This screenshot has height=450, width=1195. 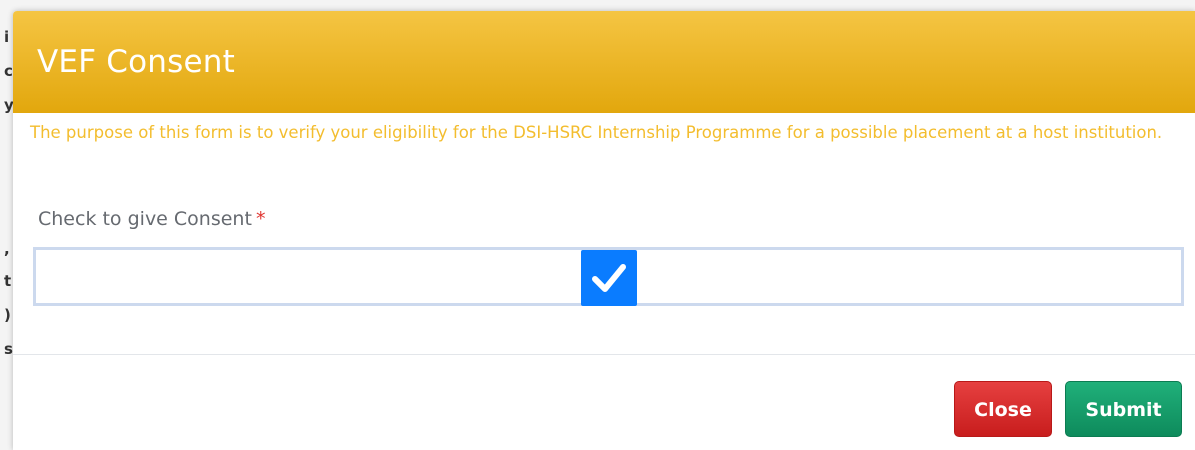 What do you see at coordinates (7, 249) in the screenshot?
I see `background-text-fragment: ,` at bounding box center [7, 249].